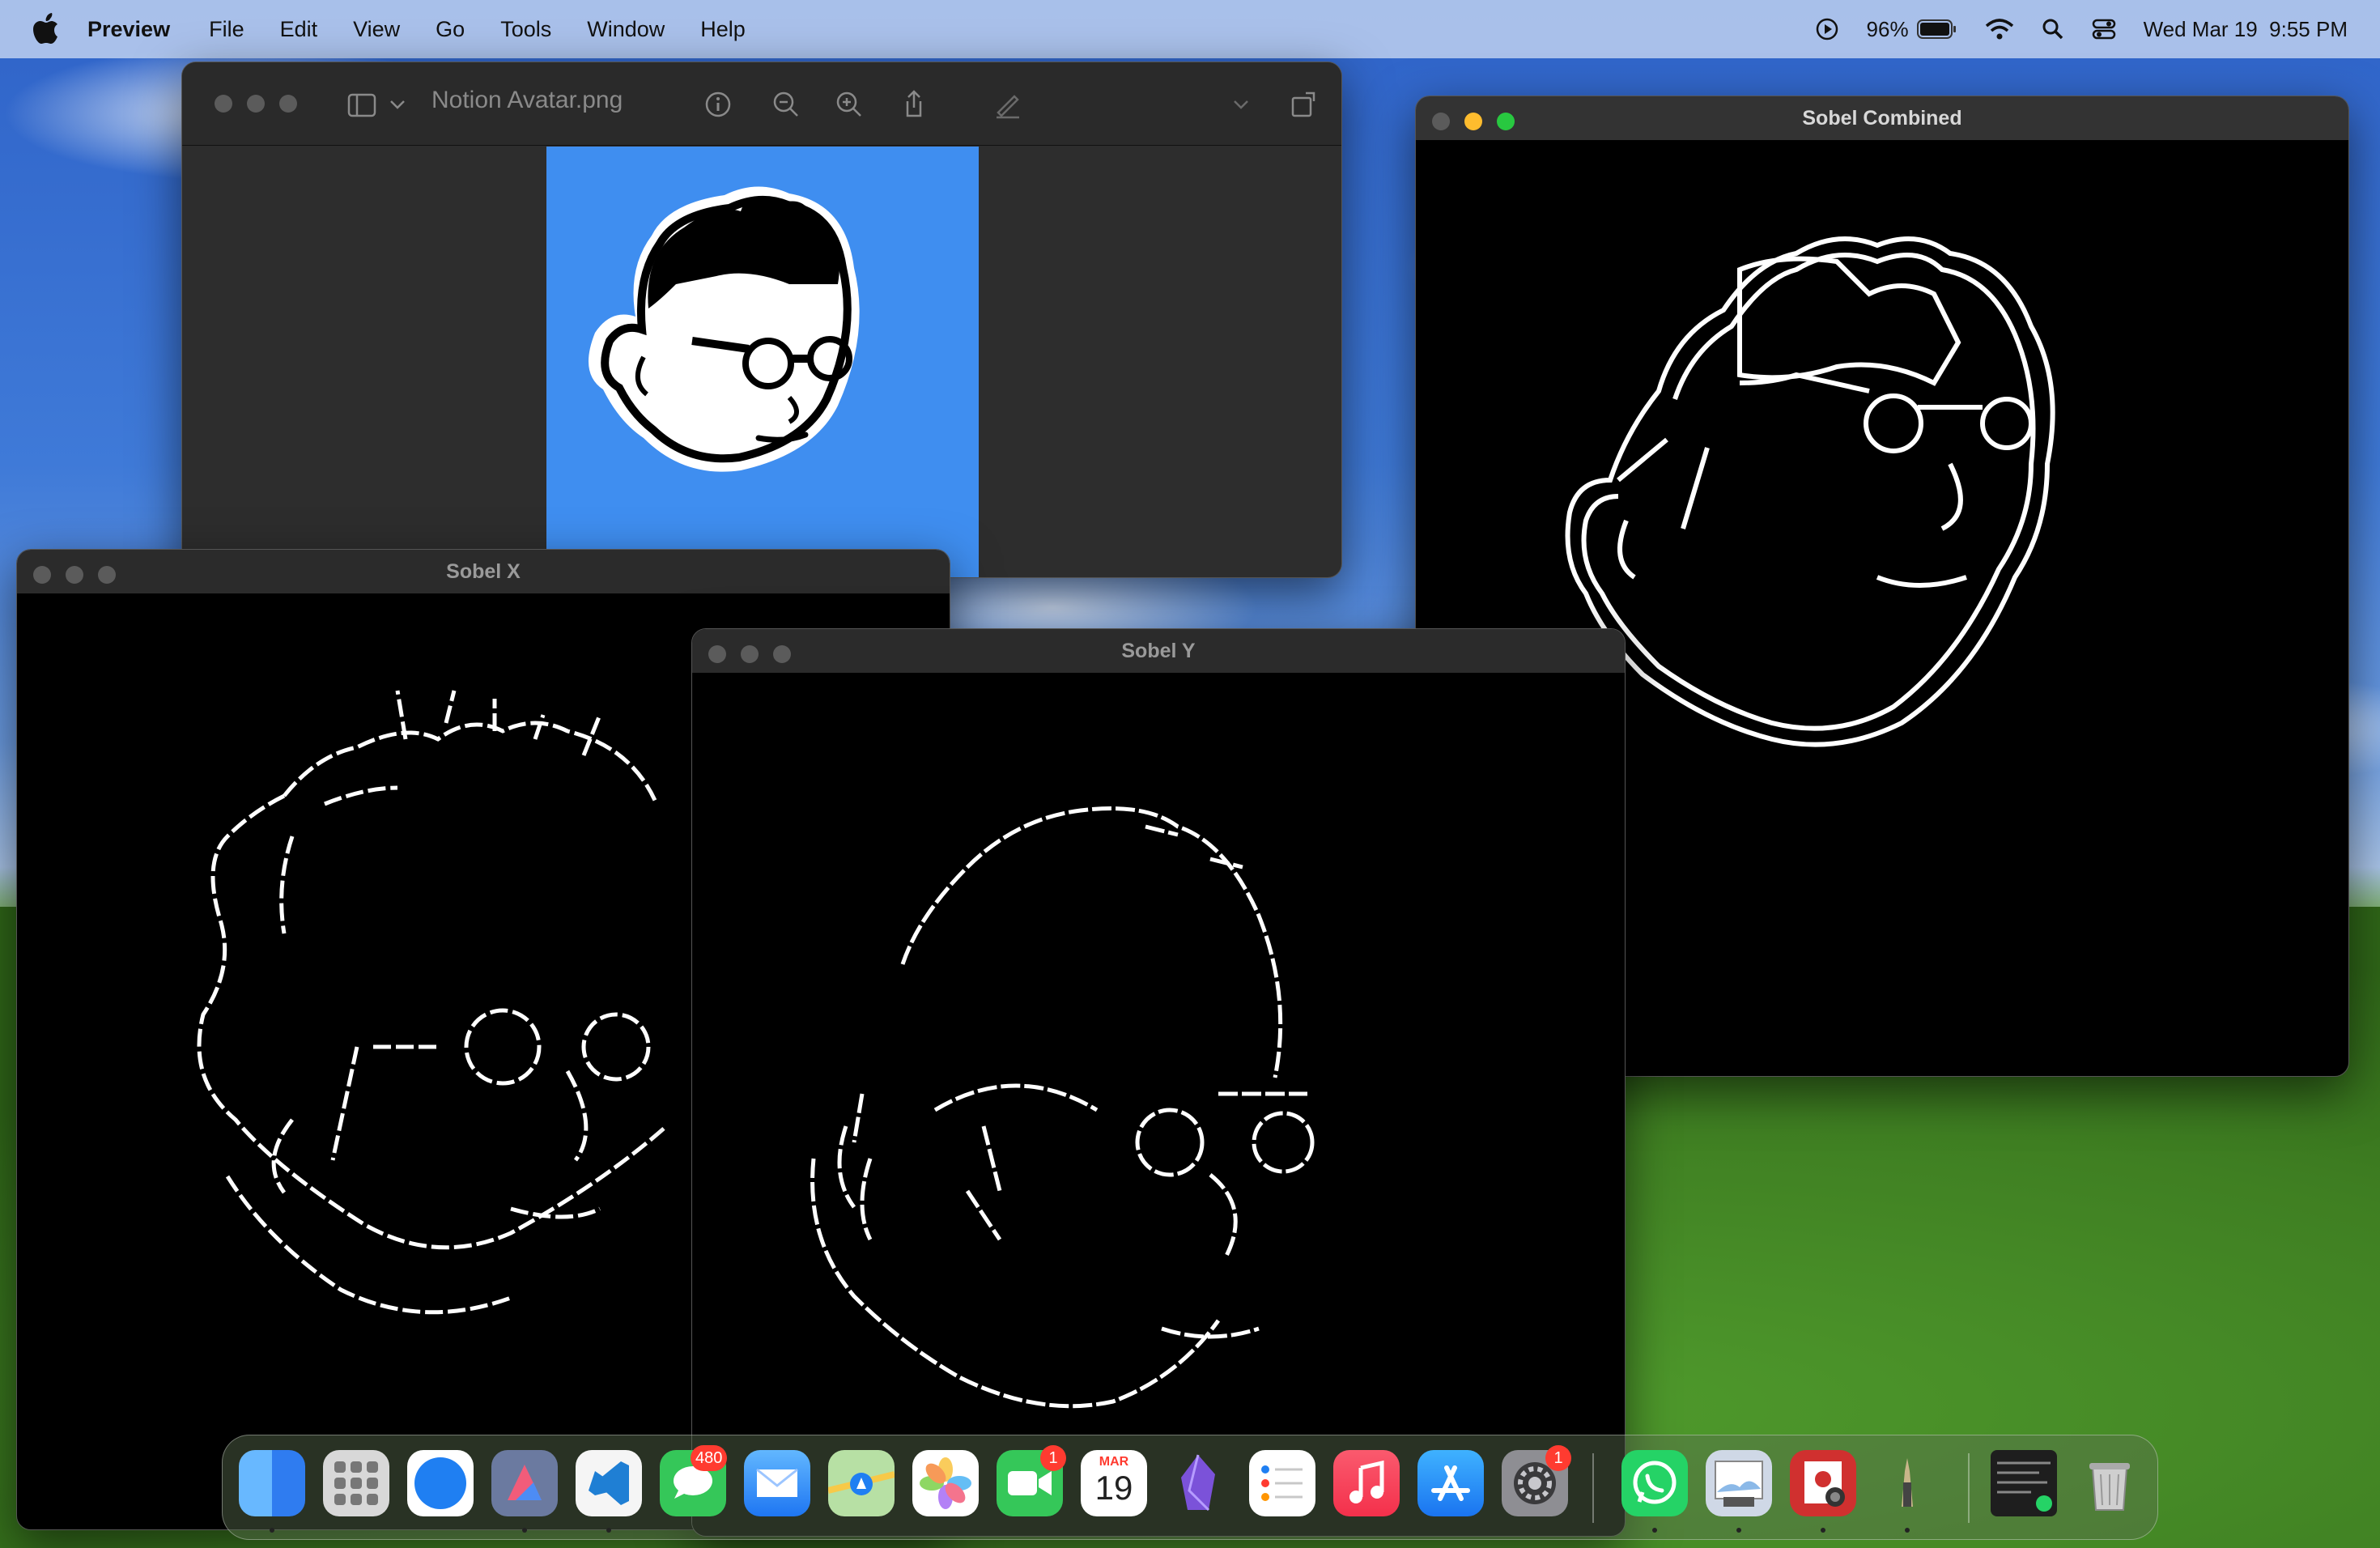  I want to click on apple-icon, so click(46, 29).